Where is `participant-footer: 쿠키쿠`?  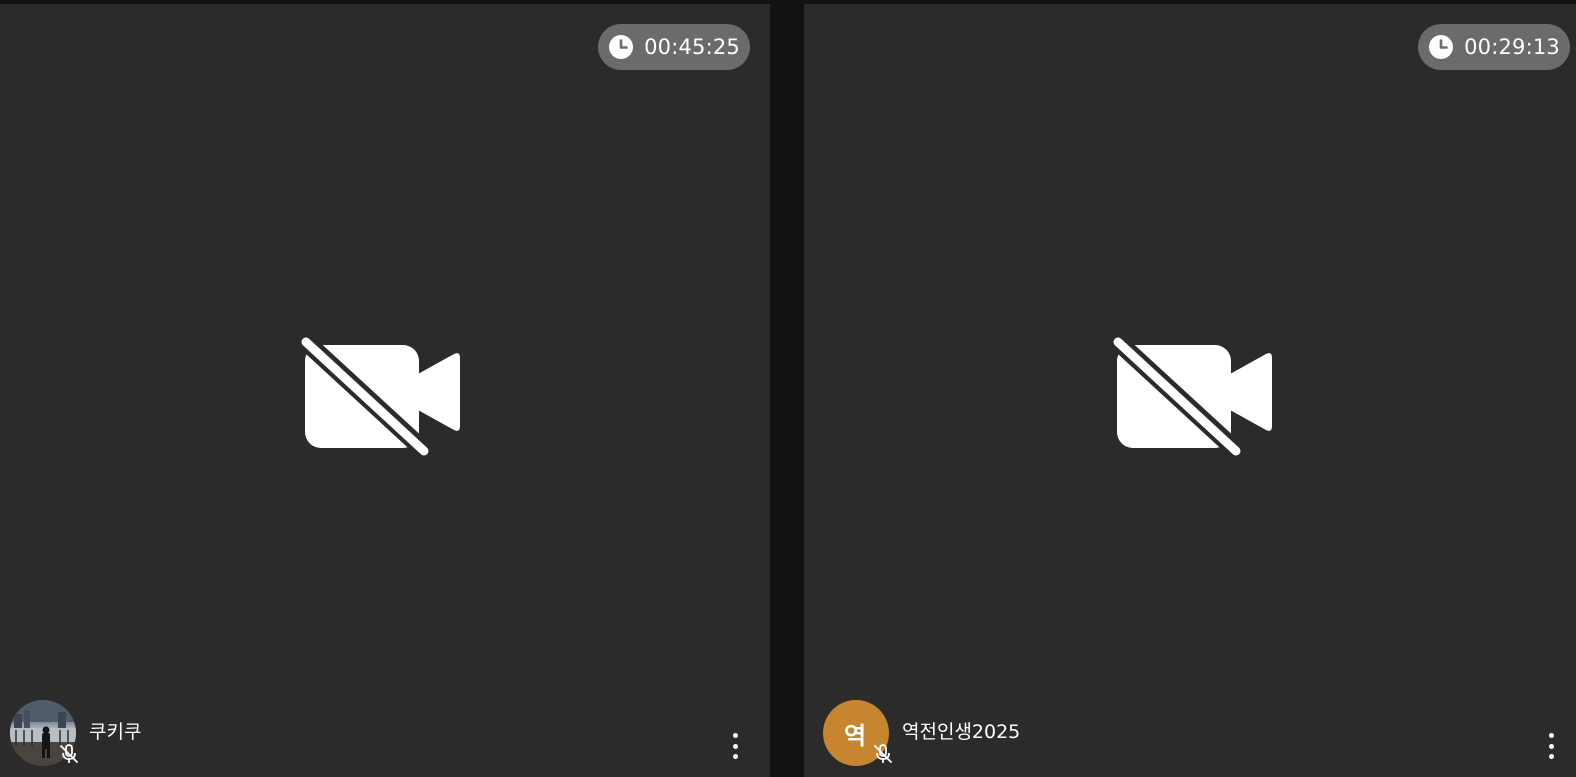
participant-footer: 쿠키쿠 is located at coordinates (385, 737).